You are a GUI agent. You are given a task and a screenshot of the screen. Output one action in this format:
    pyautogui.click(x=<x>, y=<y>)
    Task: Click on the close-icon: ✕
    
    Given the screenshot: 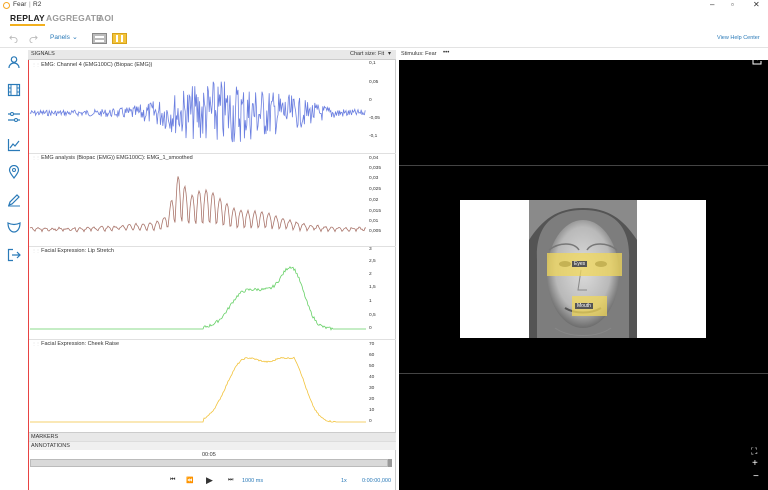 What is the action you would take?
    pyautogui.click(x=756, y=4)
    